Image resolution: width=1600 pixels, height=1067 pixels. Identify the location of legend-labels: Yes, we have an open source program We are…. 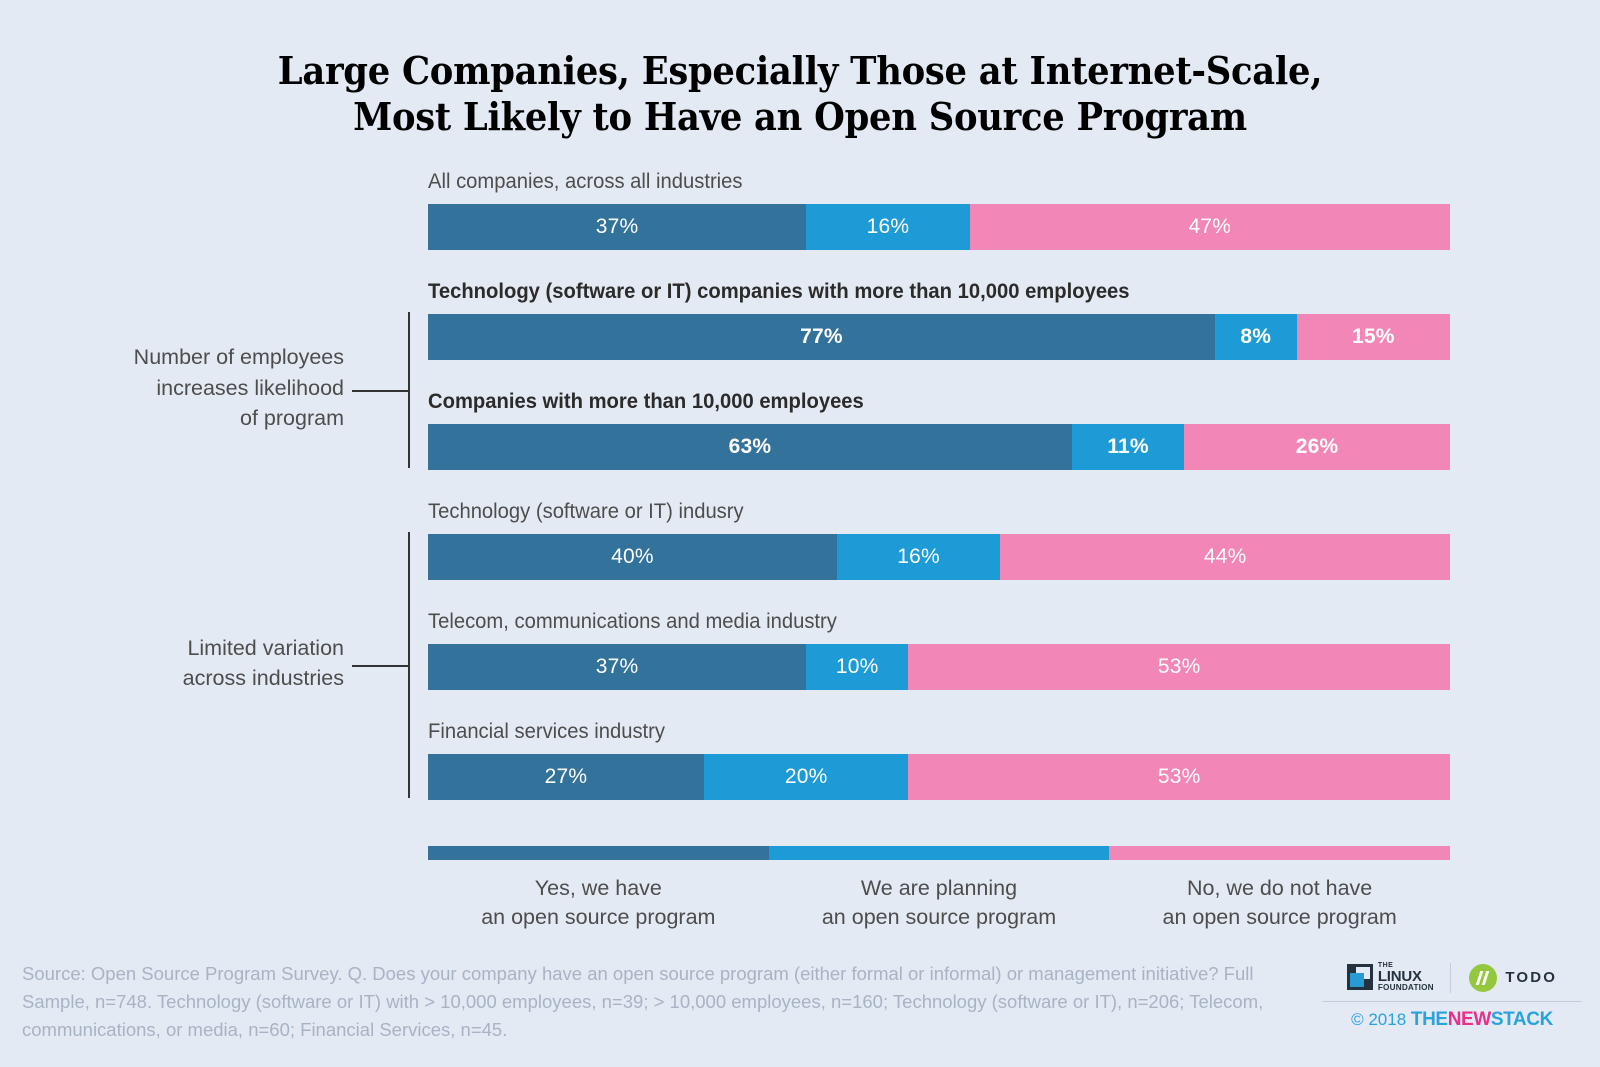
(939, 902).